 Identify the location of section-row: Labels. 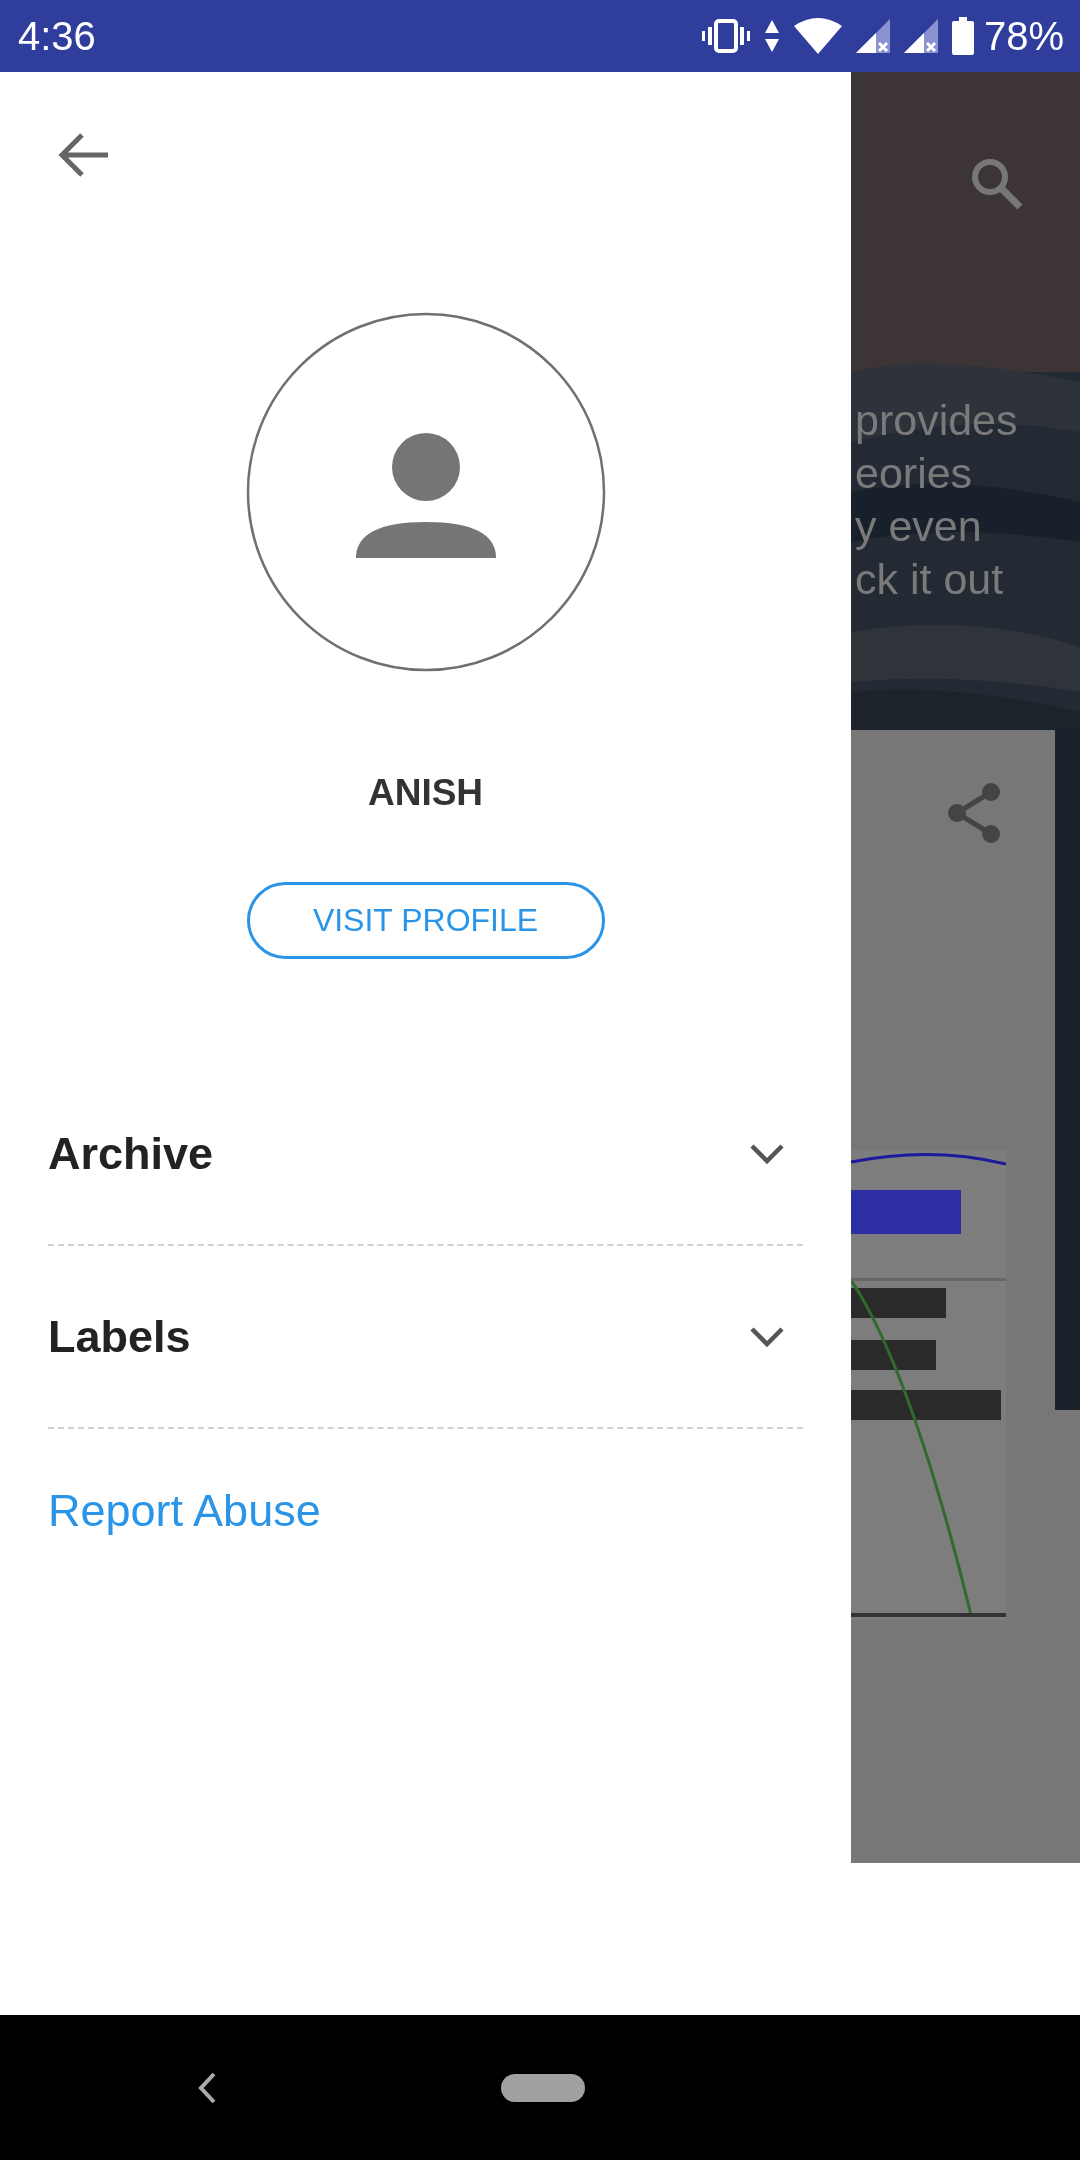
(425, 1337).